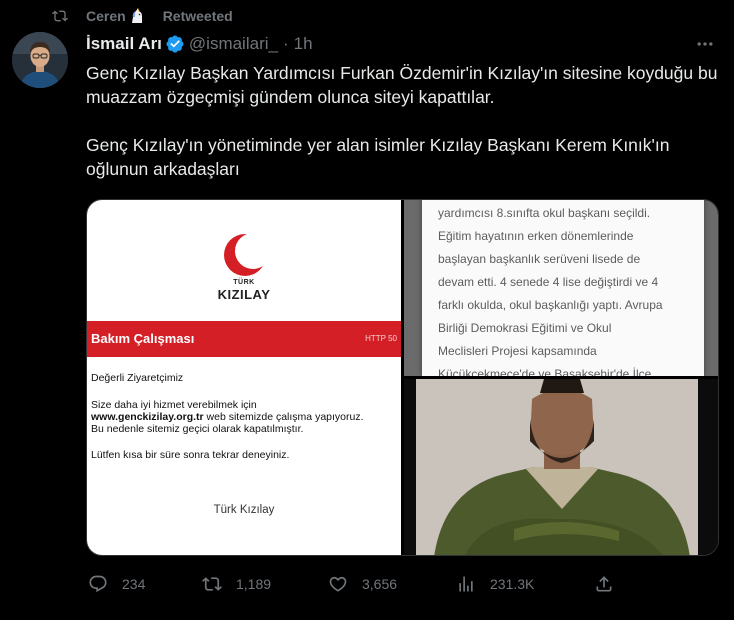 This screenshot has height=620, width=734. I want to click on maintenance-line-rest: web sitemizde çalışma yapıyoruz., so click(283, 417).